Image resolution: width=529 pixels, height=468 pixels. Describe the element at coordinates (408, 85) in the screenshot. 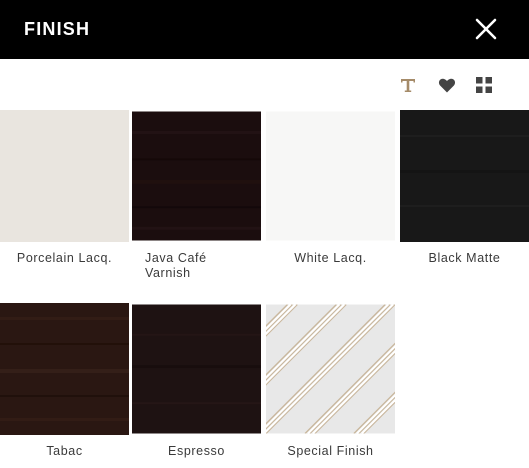

I see `text-icon` at that location.